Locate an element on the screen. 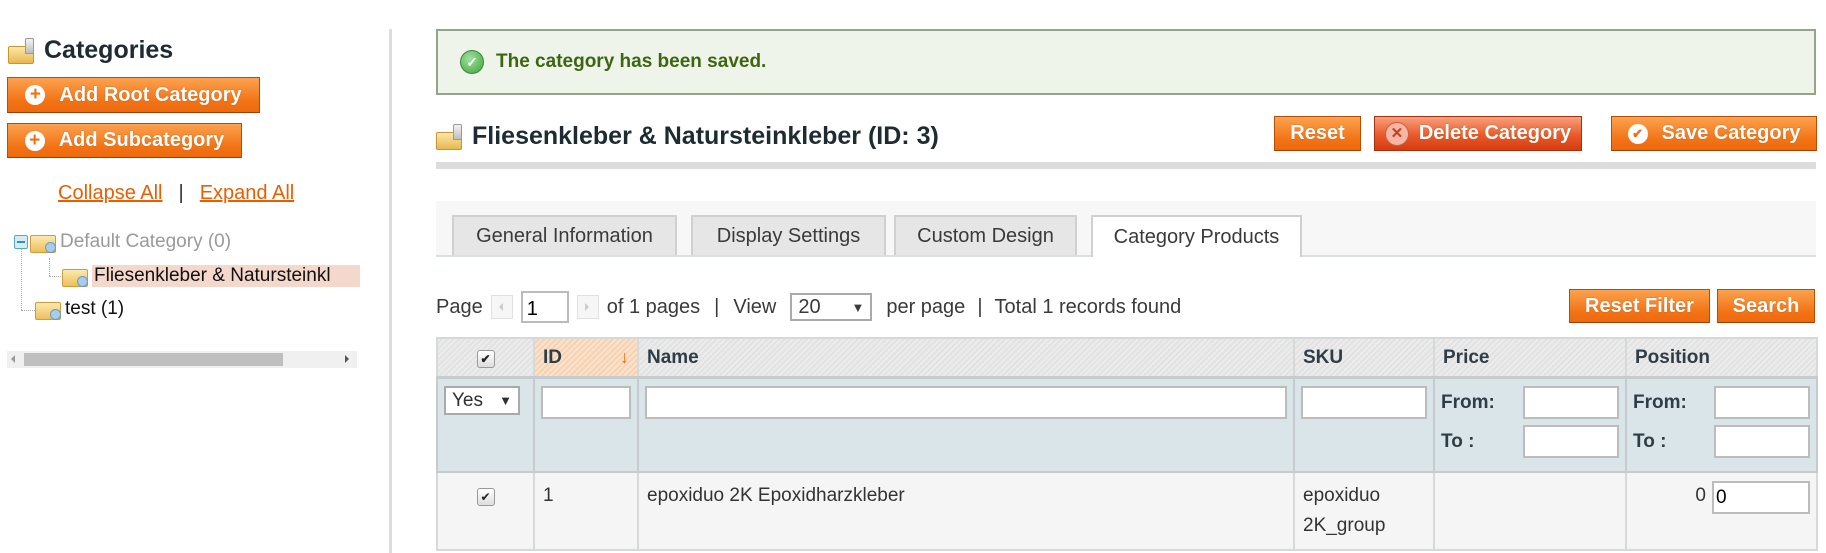  grid-header-row: ✔ ID ↓ Name SKU Price Position is located at coordinates (1127, 358).